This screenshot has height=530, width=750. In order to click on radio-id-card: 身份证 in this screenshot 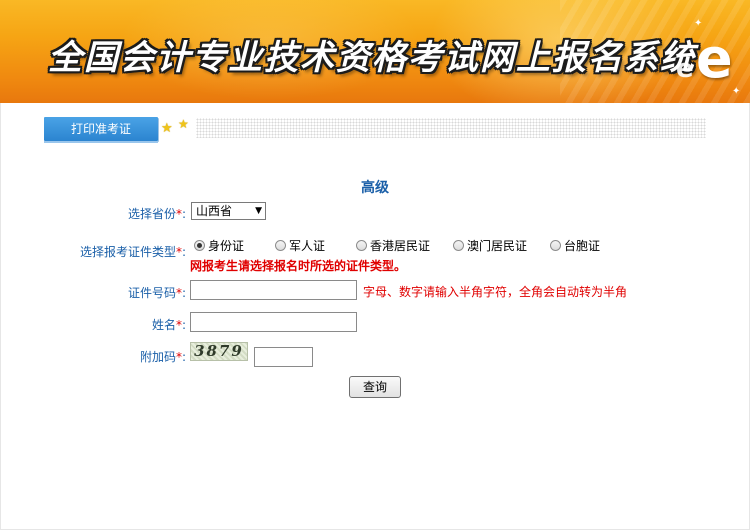, I will do `click(219, 245)`.